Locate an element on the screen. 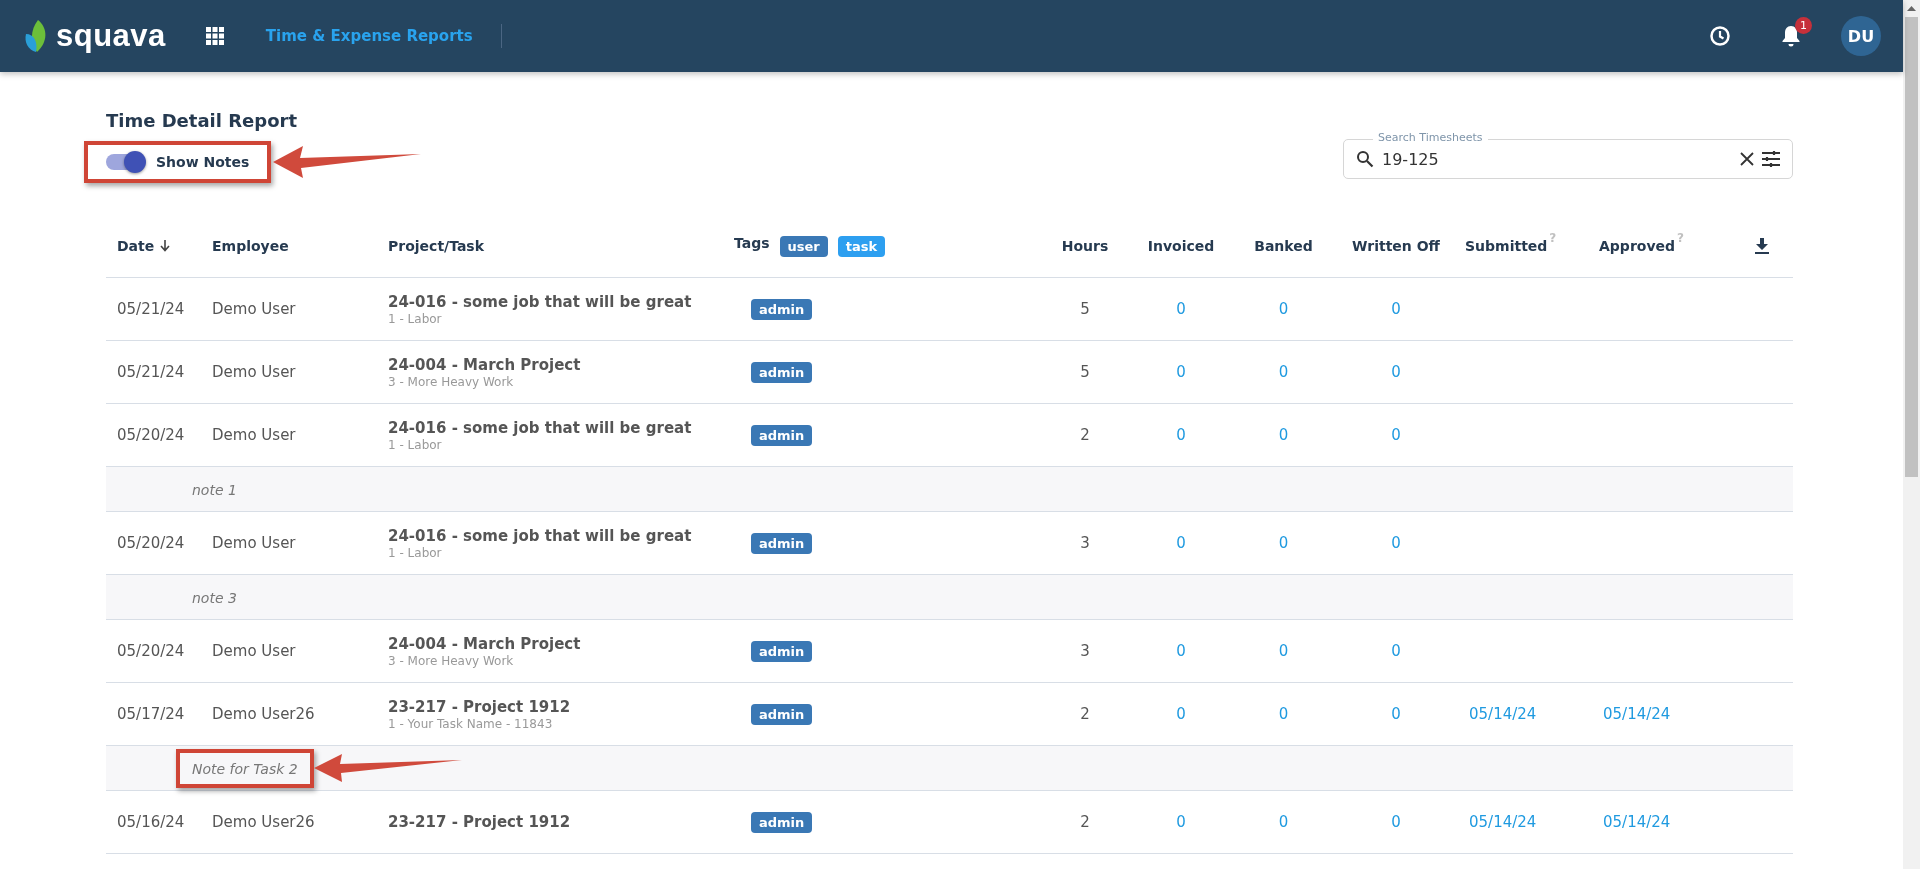 This screenshot has width=1920, height=869. app-grid-icon is located at coordinates (214, 36).